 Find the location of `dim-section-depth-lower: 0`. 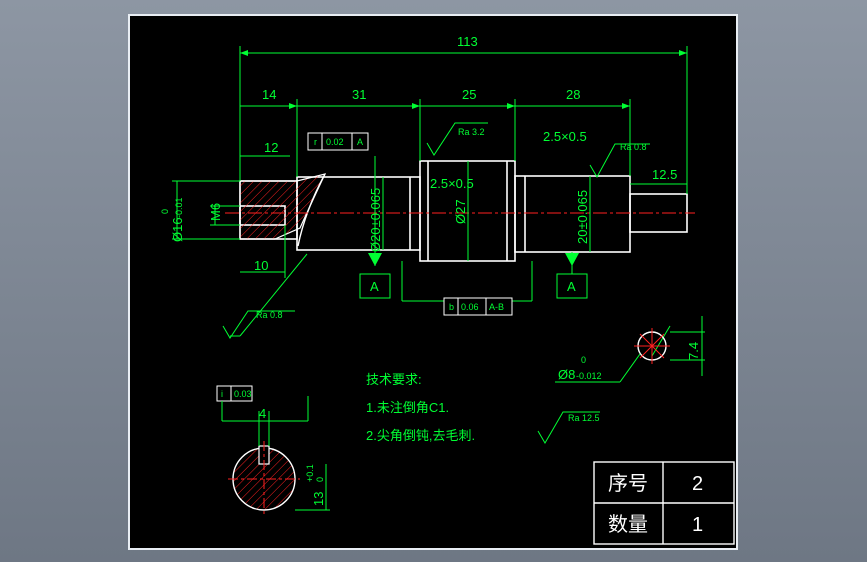

dim-section-depth-lower: 0 is located at coordinates (320, 479).